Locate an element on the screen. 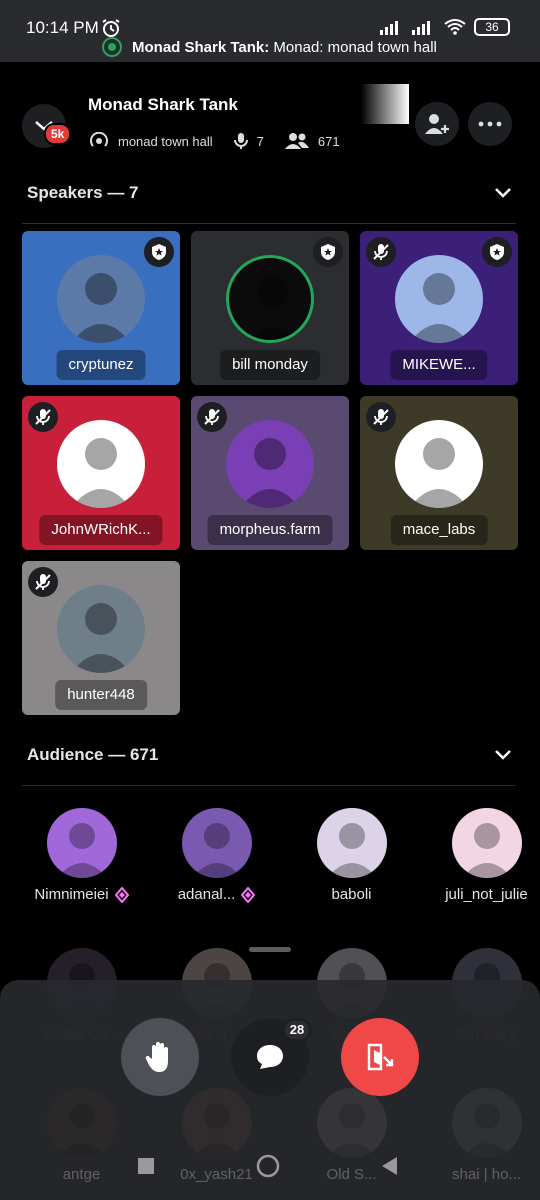 The image size is (540, 1200). speaker-tile: morpheus.farm is located at coordinates (270, 473).